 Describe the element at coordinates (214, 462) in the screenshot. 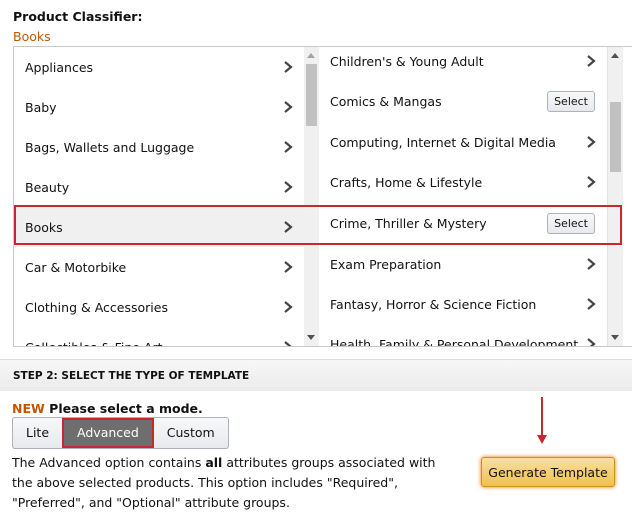

I see `desc-bold: all` at that location.